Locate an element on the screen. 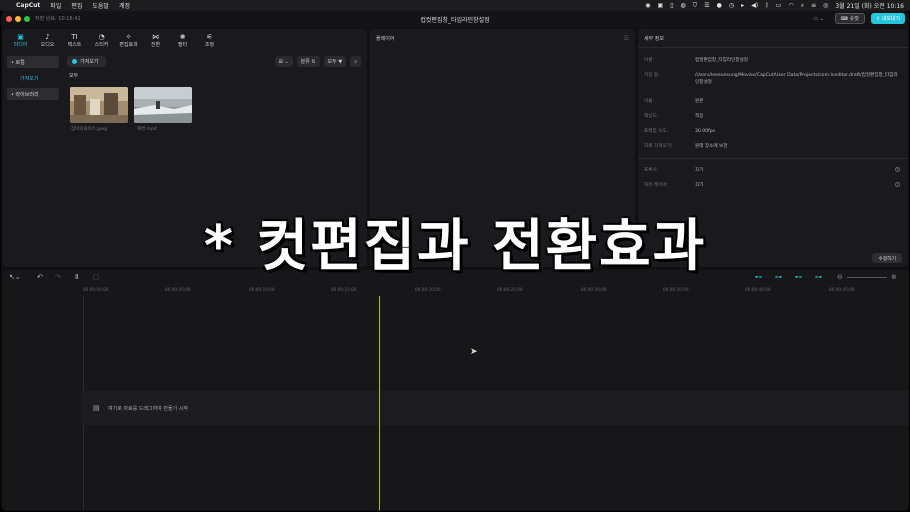 This screenshot has width=910, height=512. menu-file: 파일 is located at coordinates (55, 5).